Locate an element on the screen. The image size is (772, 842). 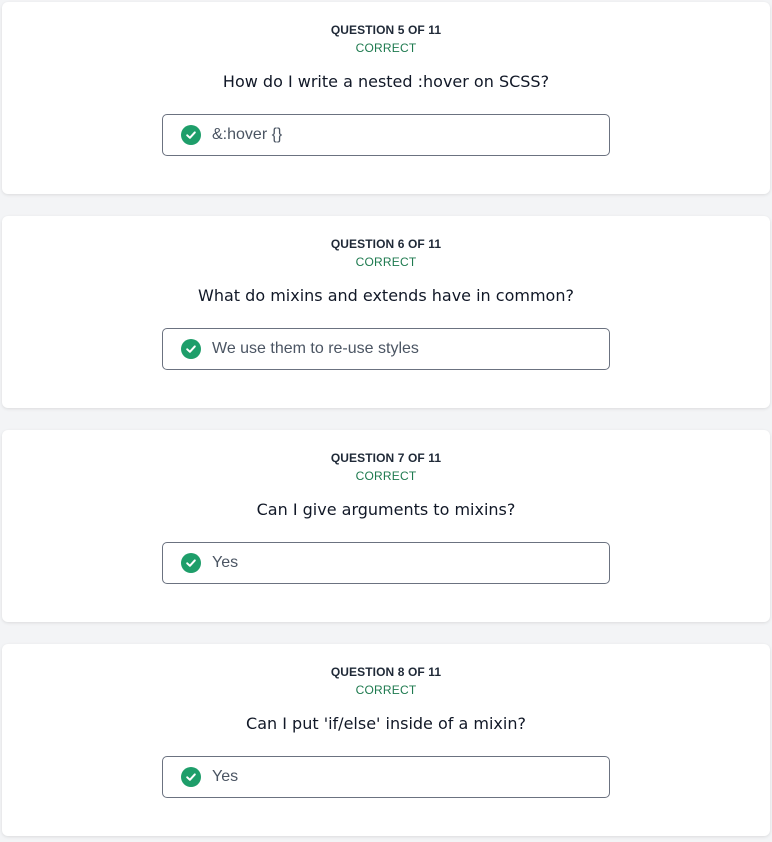
selected-answer-option: &:hover {} is located at coordinates (386, 135).